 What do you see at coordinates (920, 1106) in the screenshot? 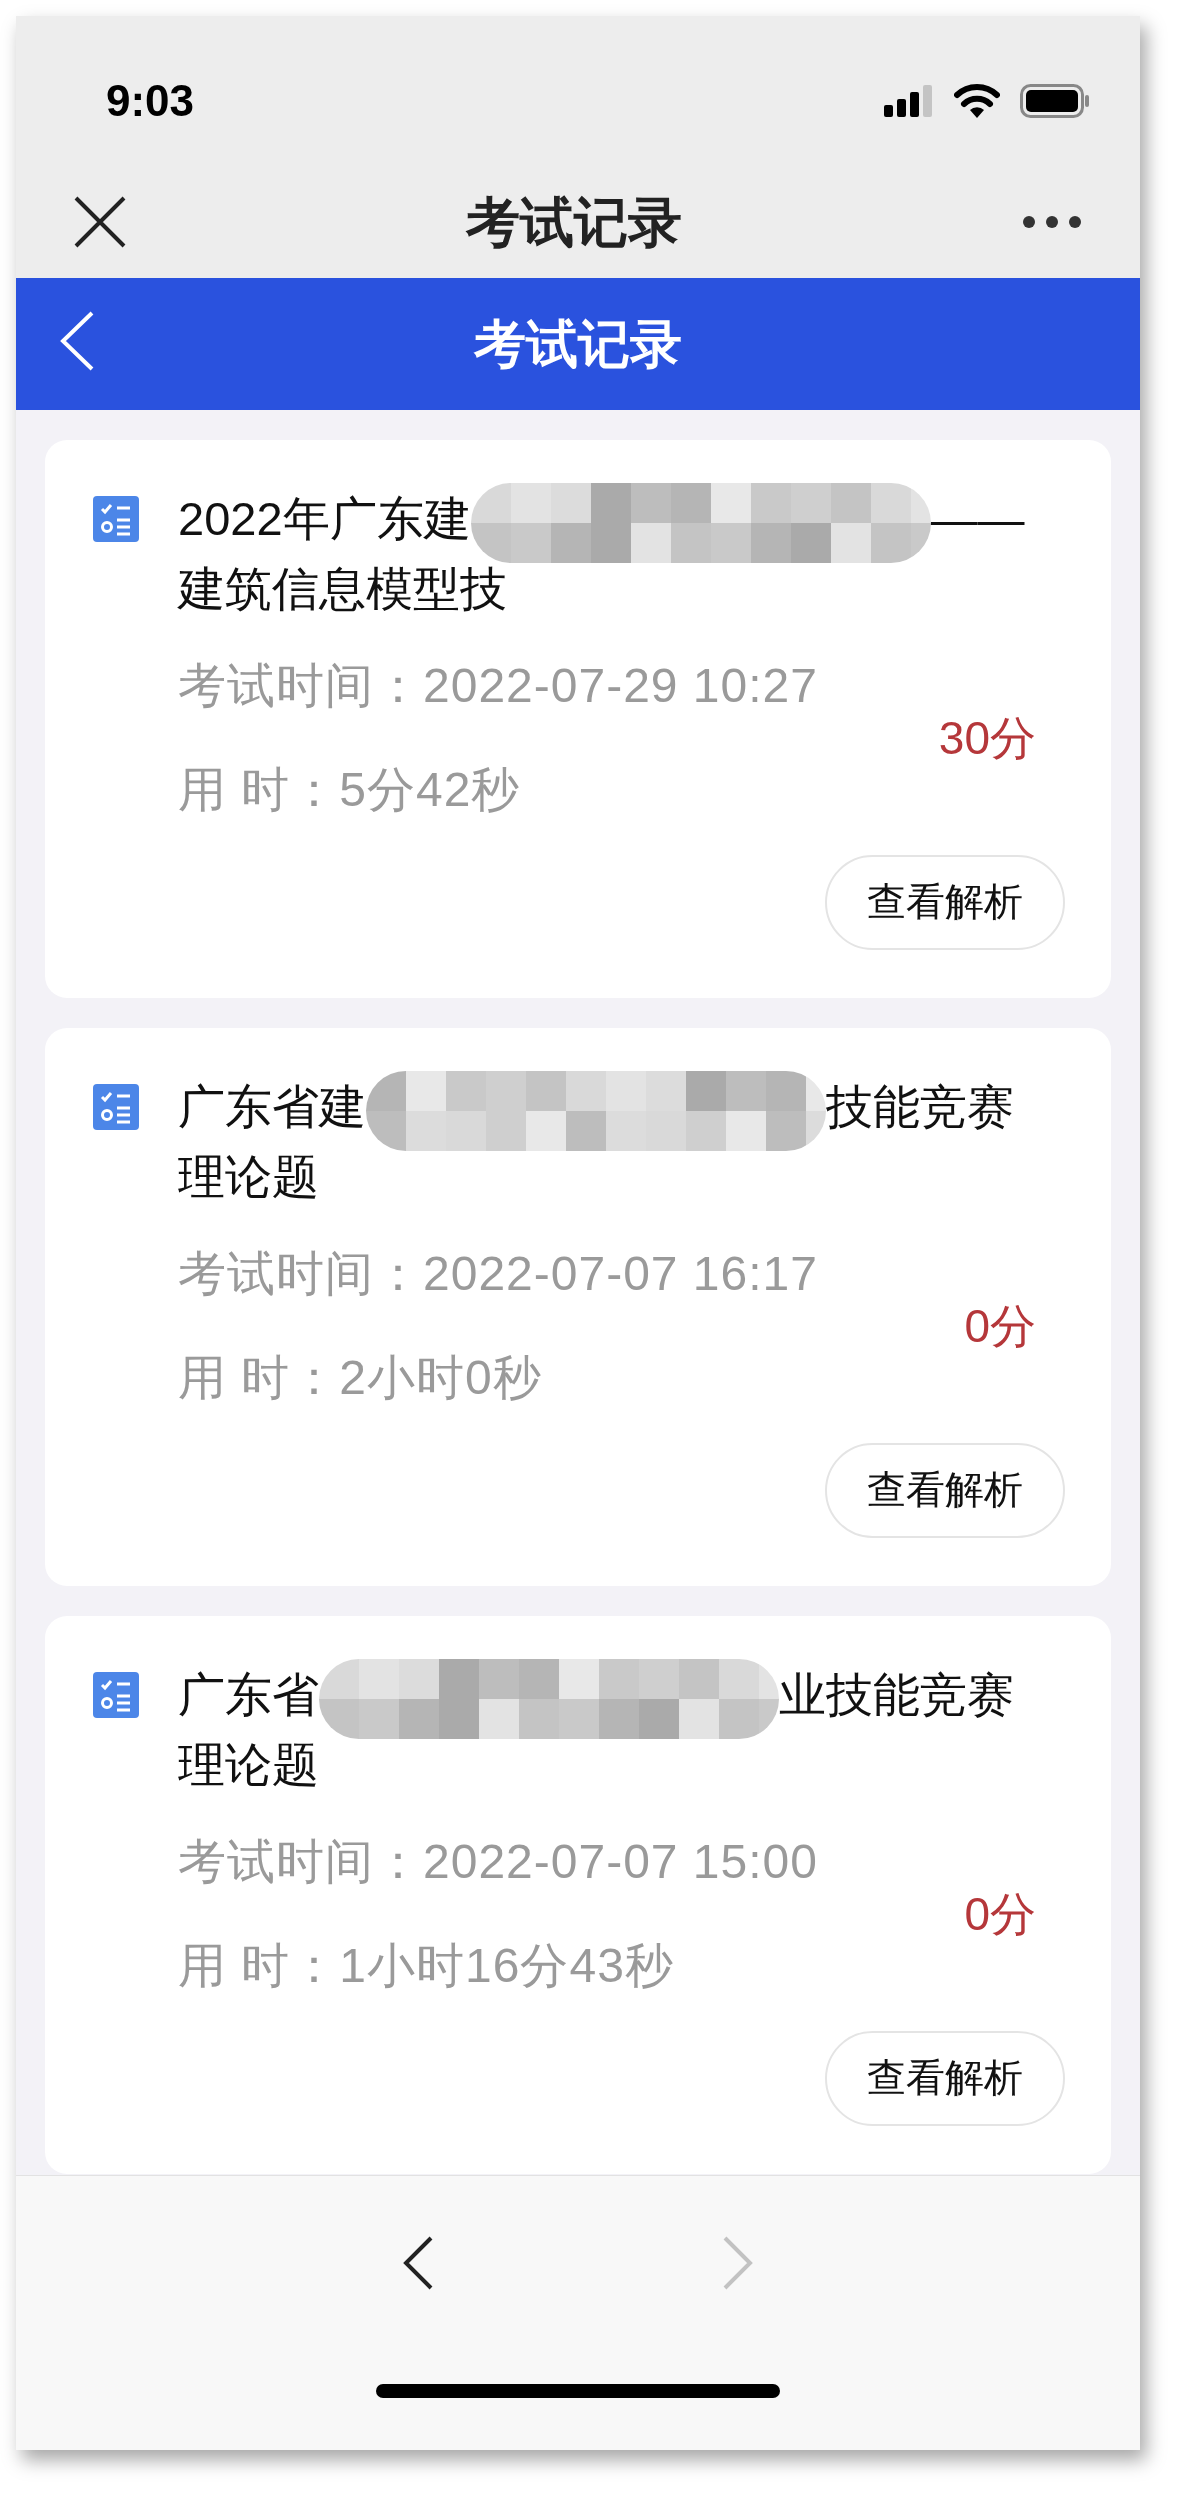
I see `record-title: 技能竞赛` at bounding box center [920, 1106].